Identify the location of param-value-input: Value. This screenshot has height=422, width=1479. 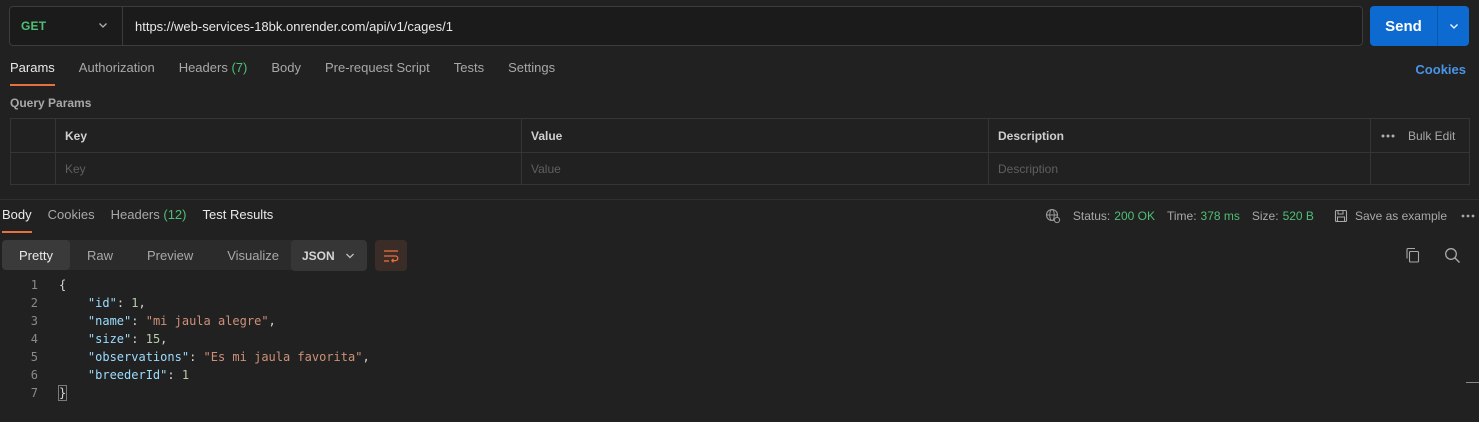
(755, 169).